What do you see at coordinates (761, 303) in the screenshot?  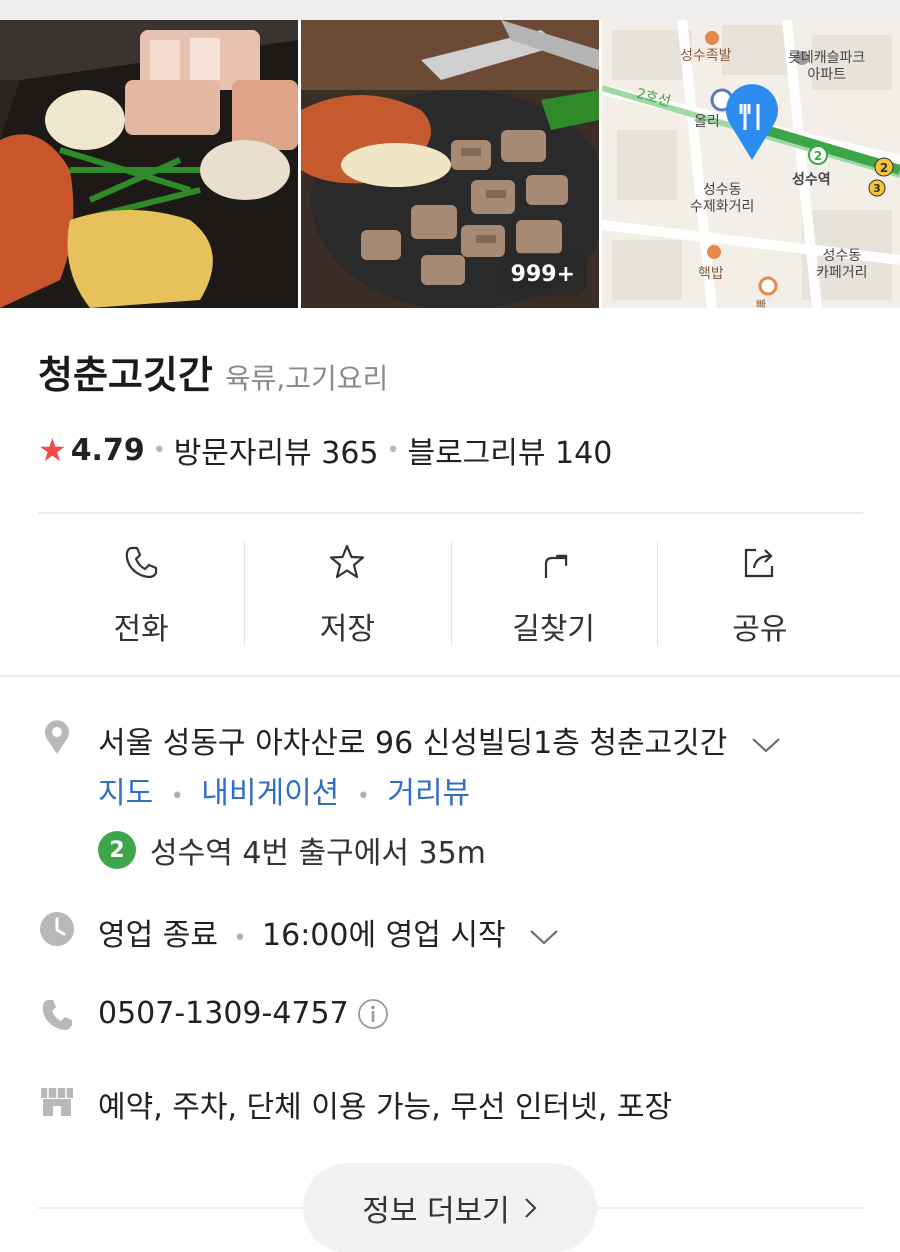 I see `map-label-bottom: 빠` at bounding box center [761, 303].